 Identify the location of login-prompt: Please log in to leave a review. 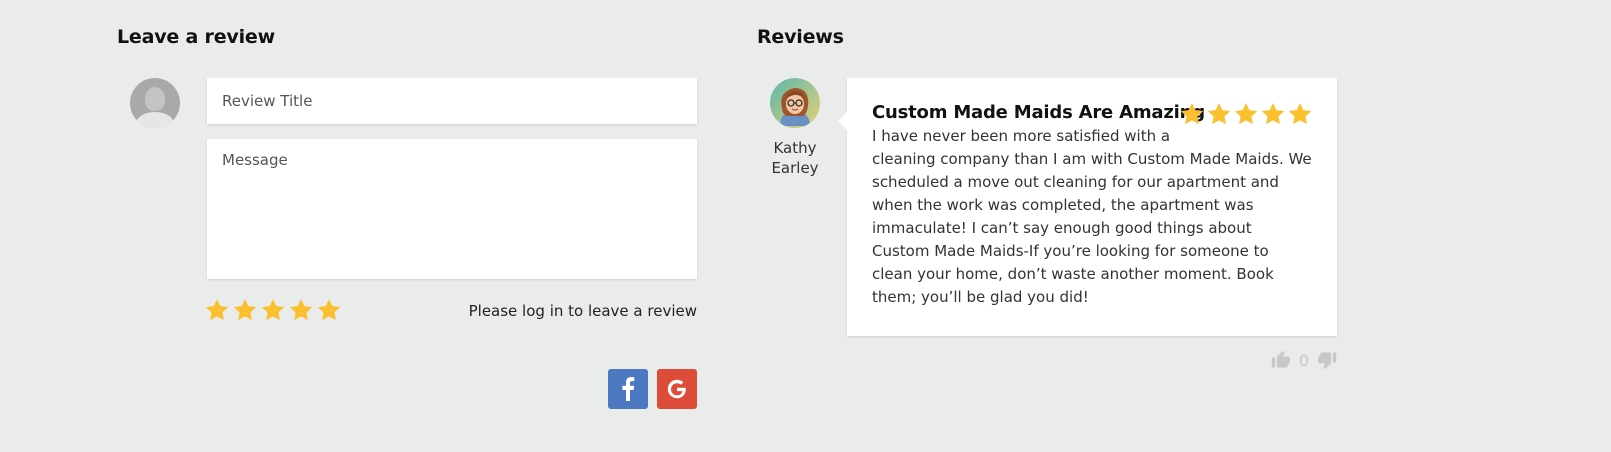
(582, 311).